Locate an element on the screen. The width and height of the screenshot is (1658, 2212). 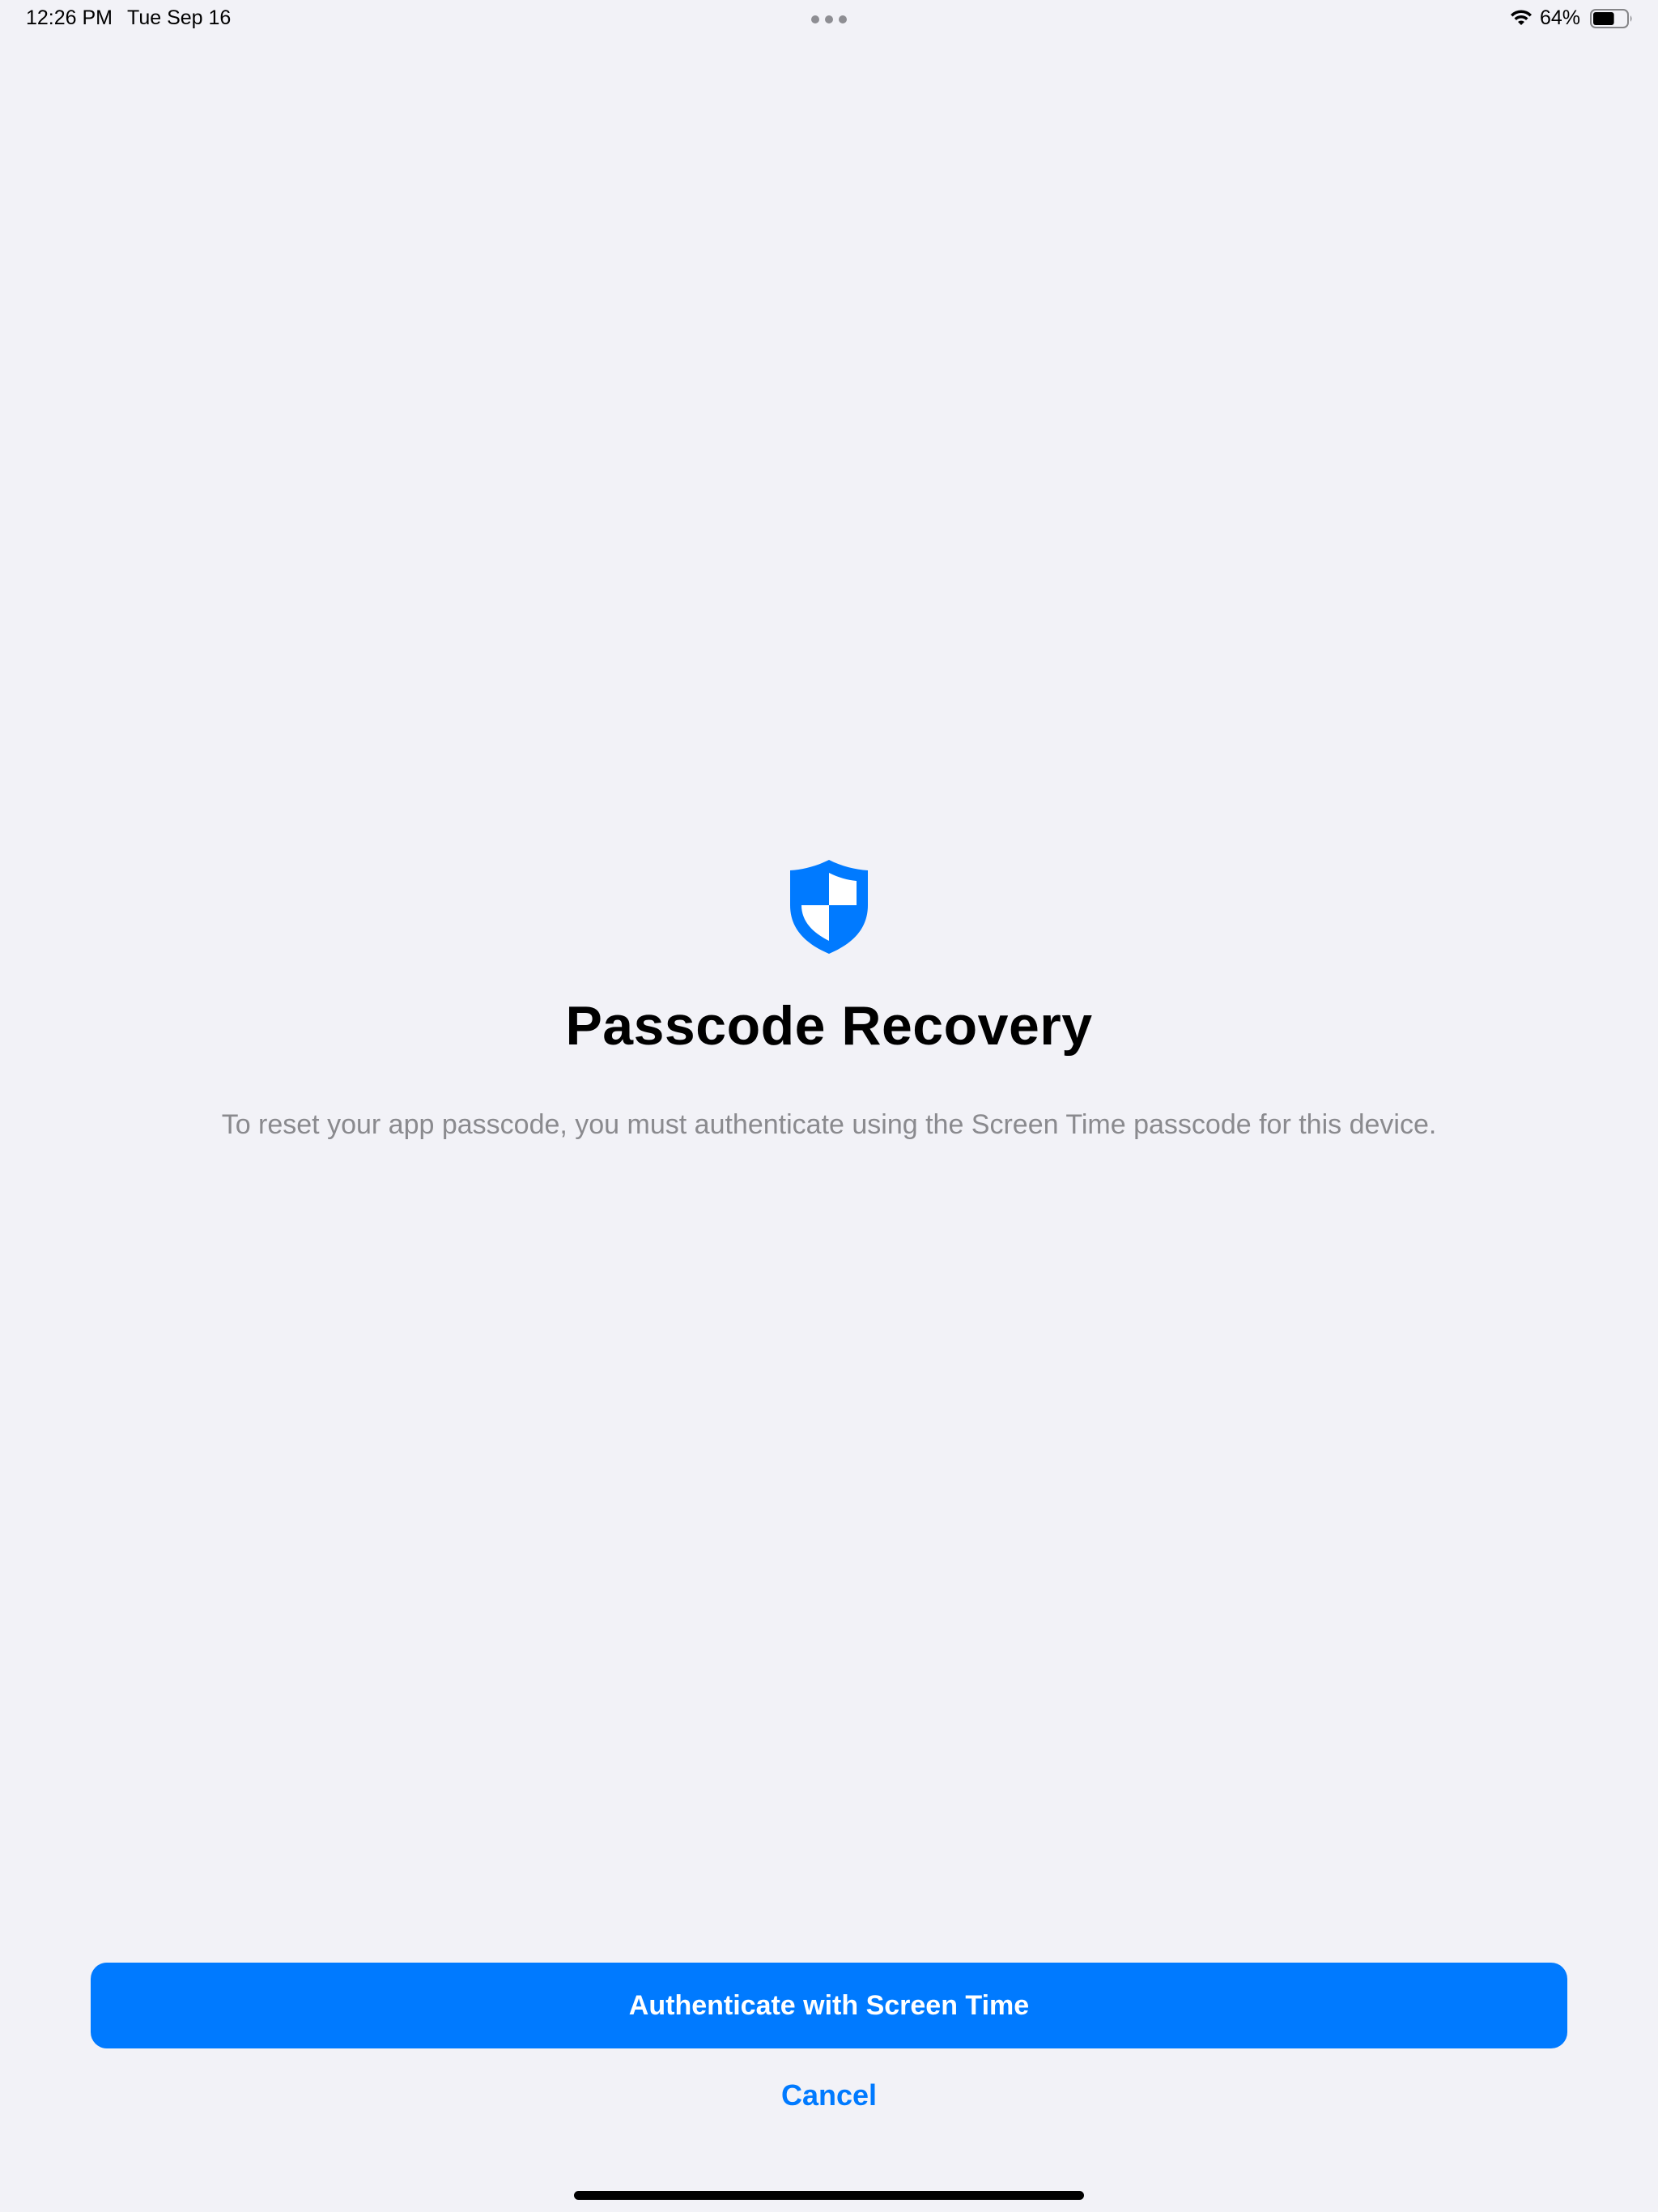
status-bar: 12:26 PM Tue Sep 16 64% is located at coordinates (829, 19).